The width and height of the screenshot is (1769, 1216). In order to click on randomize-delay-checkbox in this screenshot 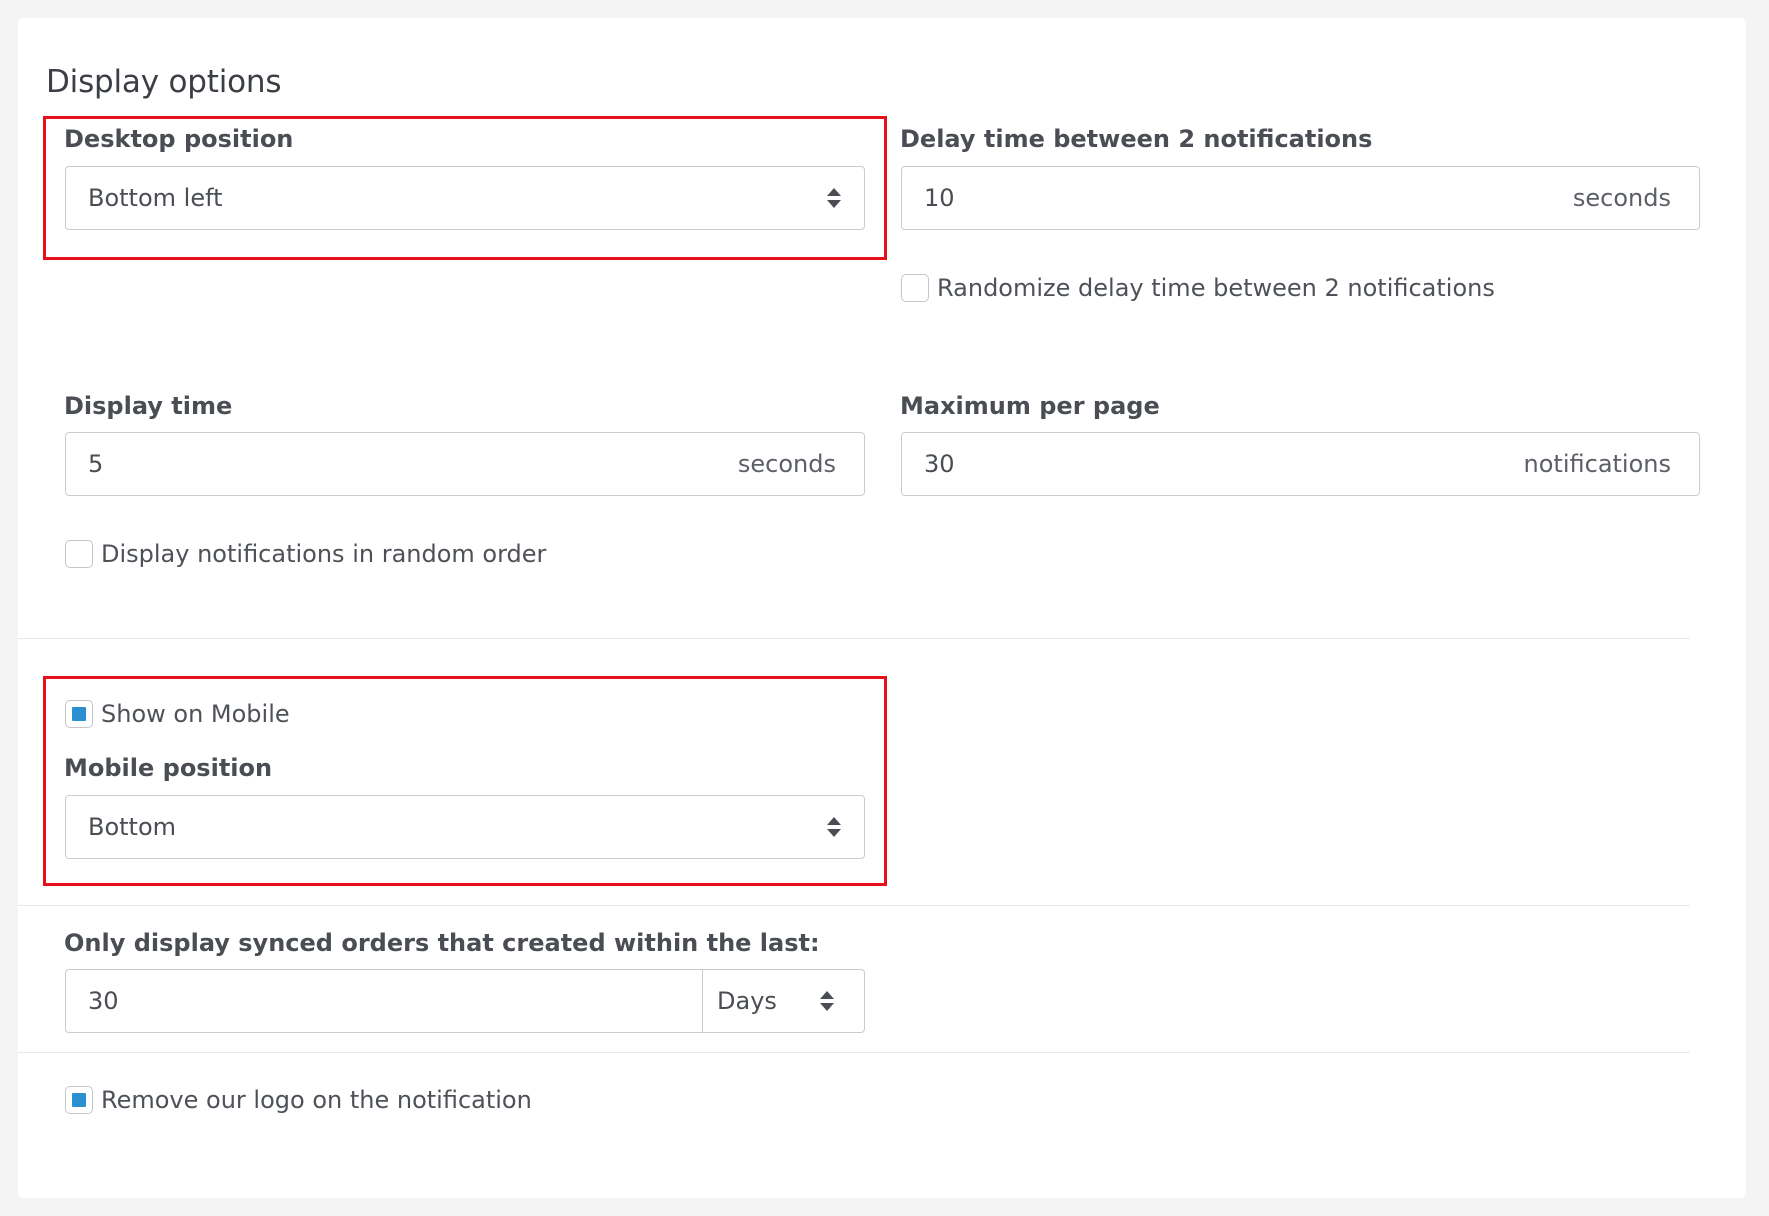, I will do `click(915, 288)`.